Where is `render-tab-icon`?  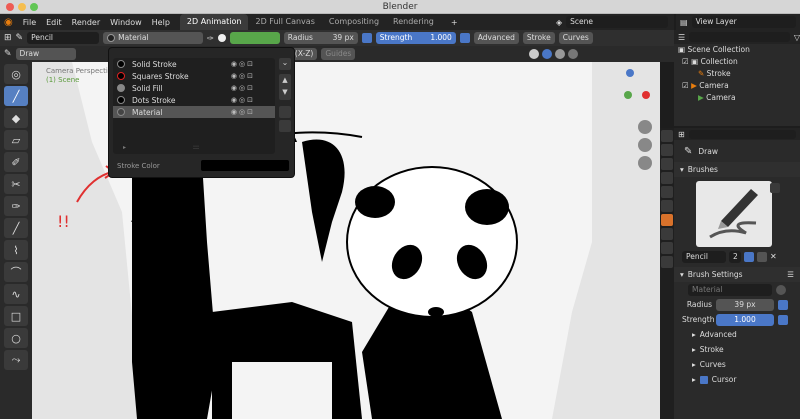 render-tab-icon is located at coordinates (667, 150).